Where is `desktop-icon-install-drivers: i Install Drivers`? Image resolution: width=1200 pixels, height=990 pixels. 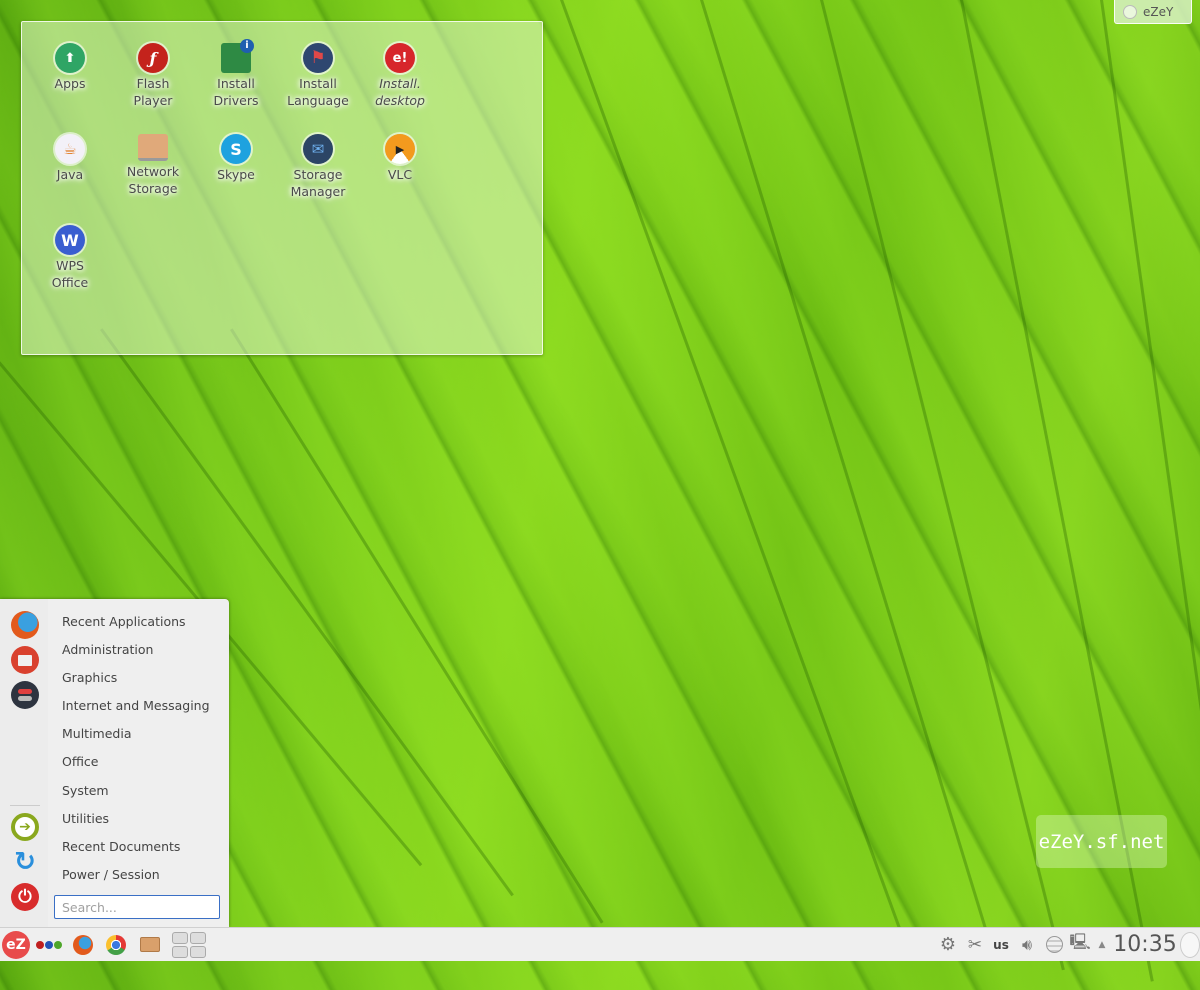 desktop-icon-install-drivers: i Install Drivers is located at coordinates (236, 73).